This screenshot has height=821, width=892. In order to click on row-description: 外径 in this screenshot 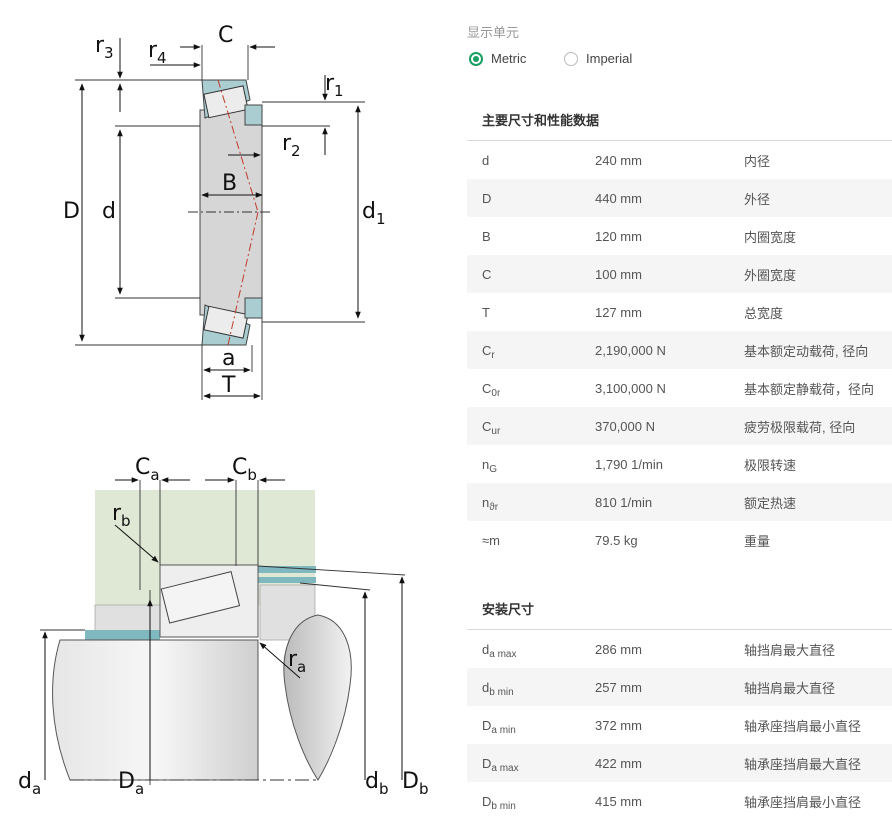, I will do `click(757, 199)`.